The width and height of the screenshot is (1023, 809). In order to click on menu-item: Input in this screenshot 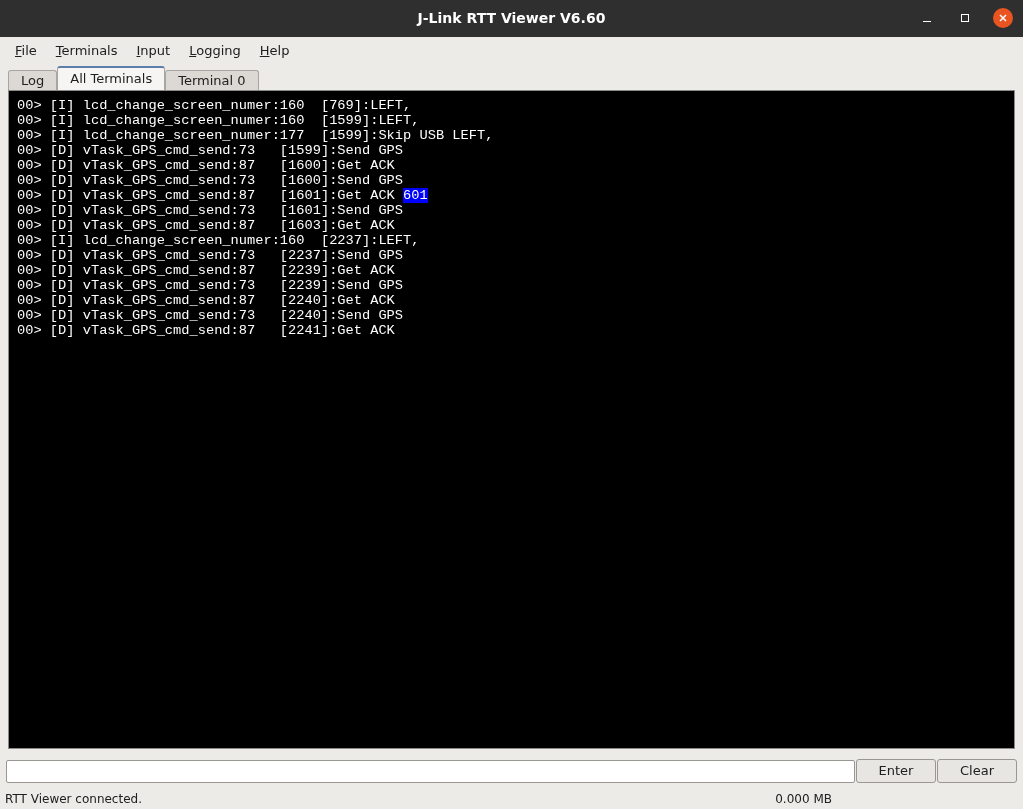, I will do `click(153, 50)`.